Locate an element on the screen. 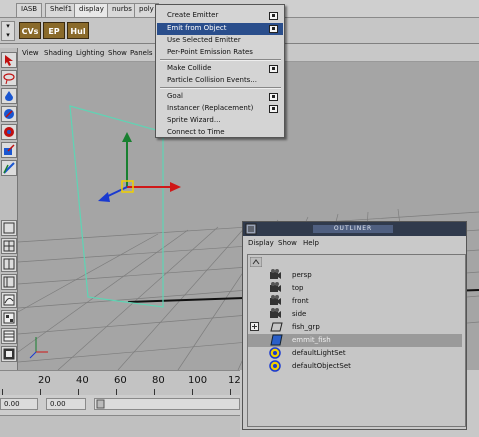  outliner-item-label: defaultObjectSet is located at coordinates (321, 366).